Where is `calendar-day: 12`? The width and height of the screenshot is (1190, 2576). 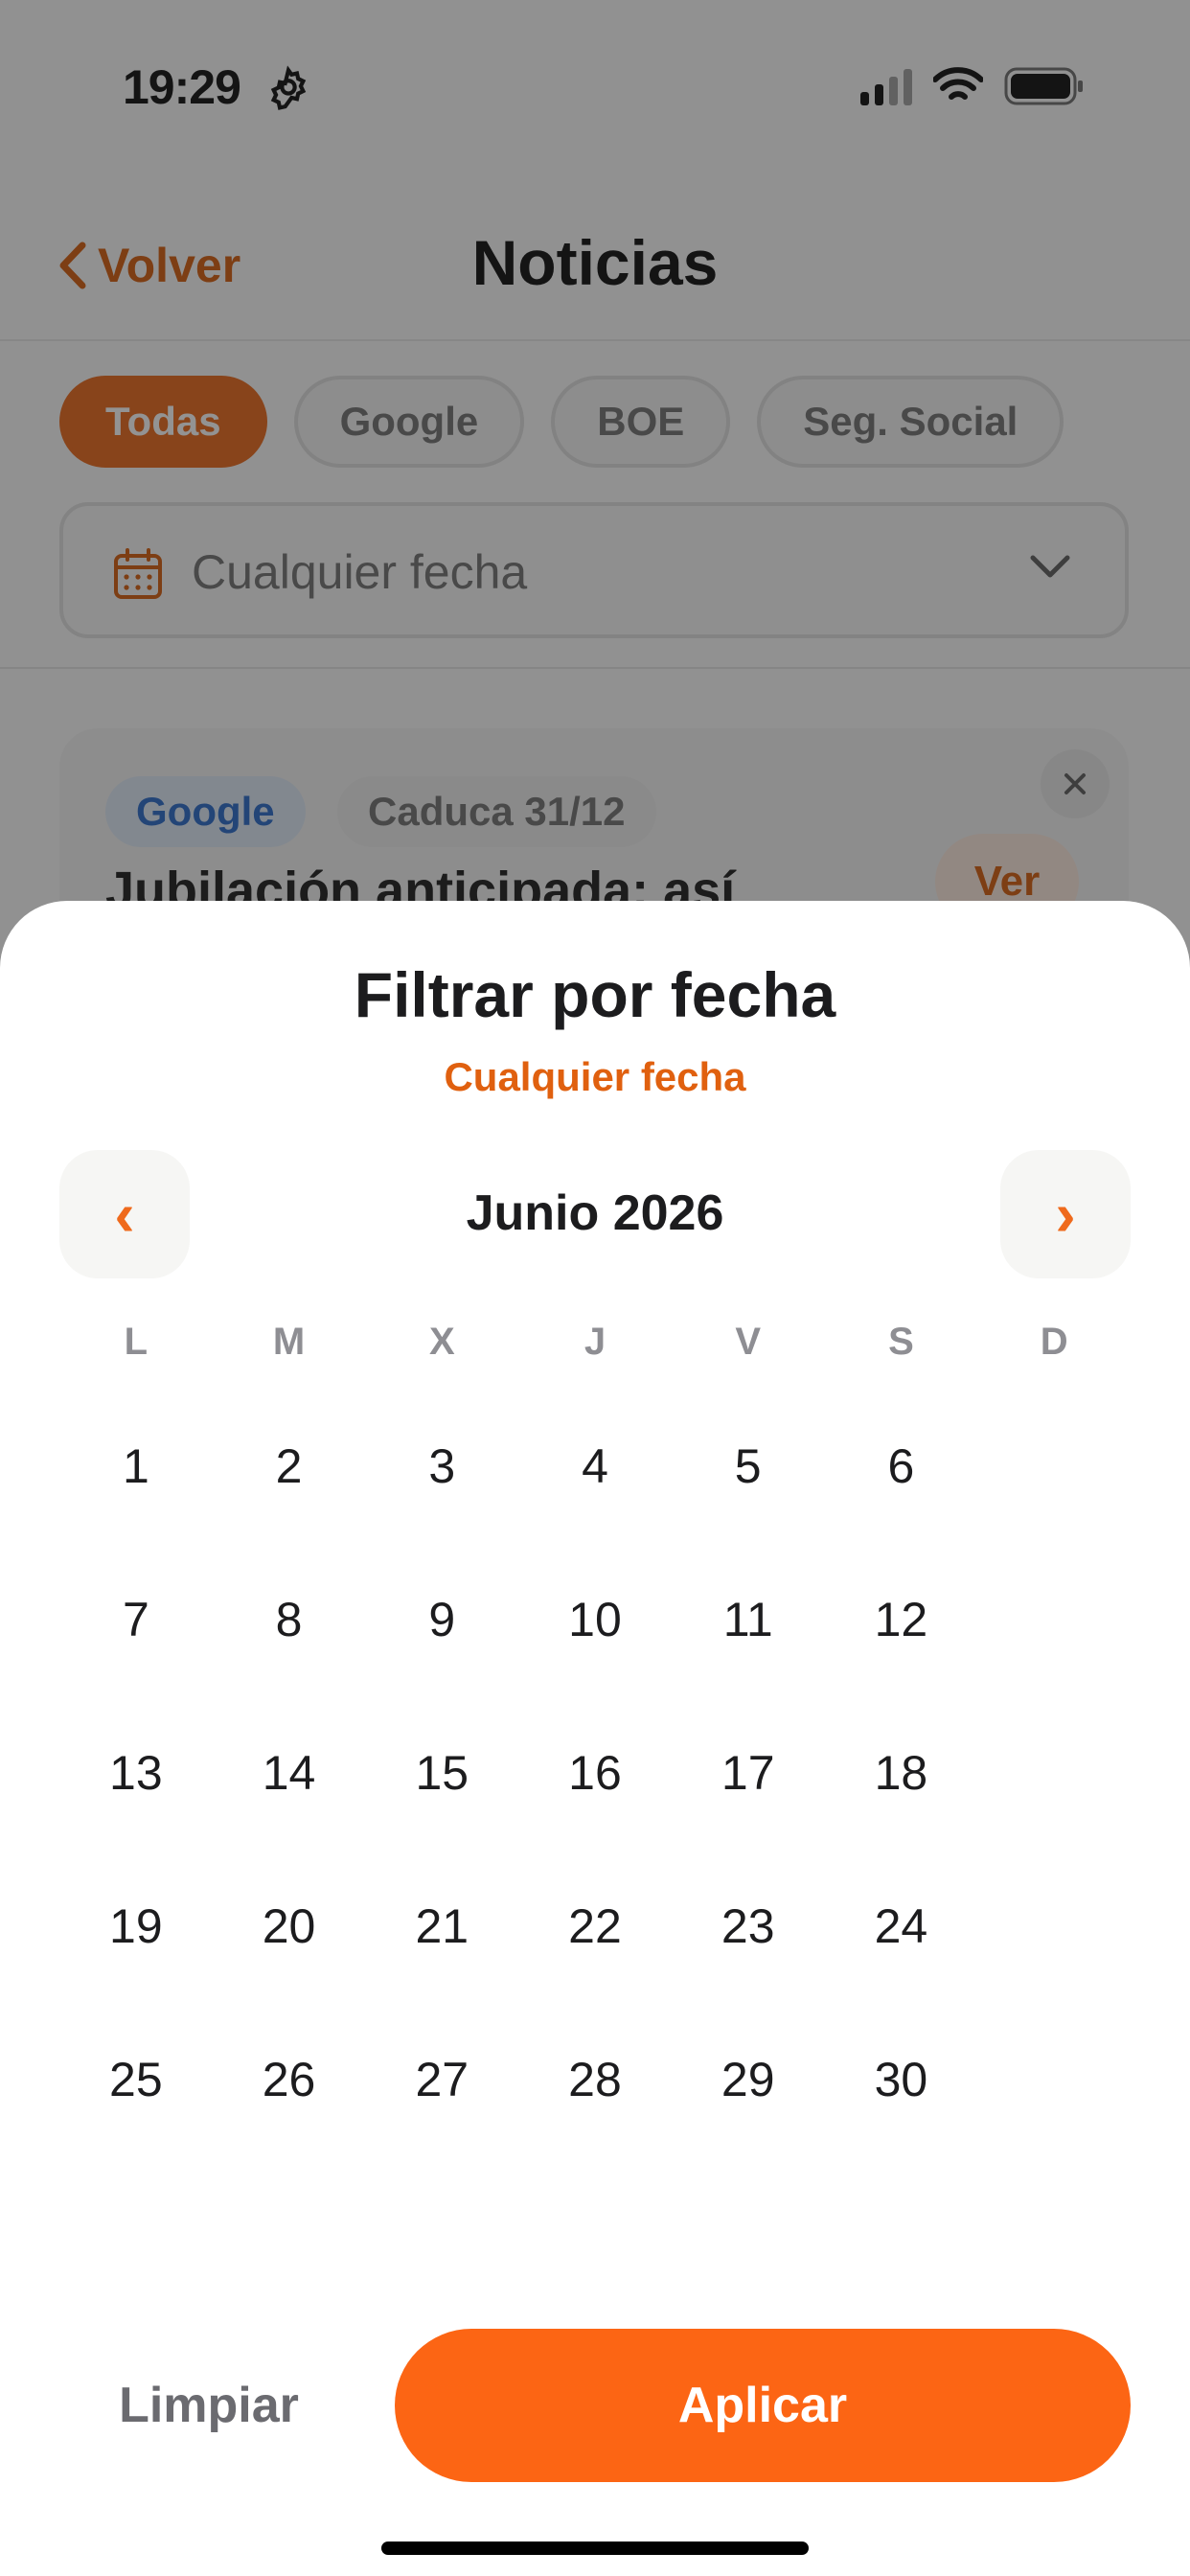
calendar-day: 12 is located at coordinates (902, 1619).